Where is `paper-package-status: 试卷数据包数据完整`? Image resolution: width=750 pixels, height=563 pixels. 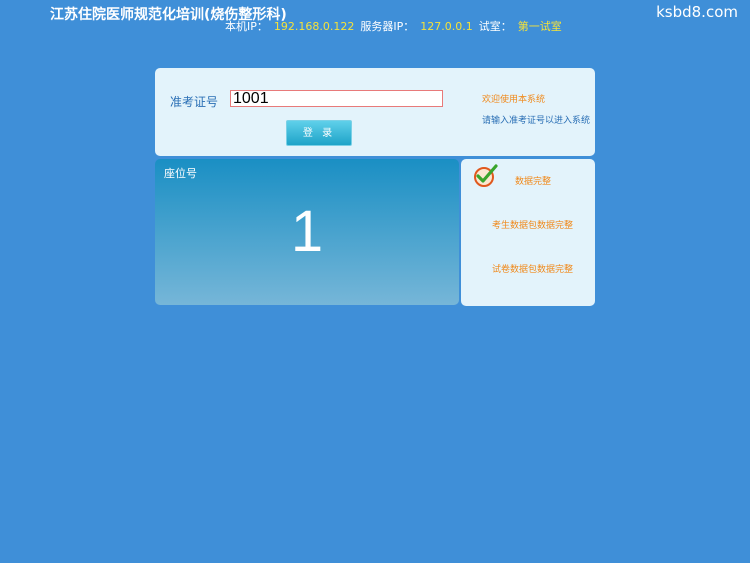
paper-package-status: 试卷数据包数据完整 is located at coordinates (533, 270).